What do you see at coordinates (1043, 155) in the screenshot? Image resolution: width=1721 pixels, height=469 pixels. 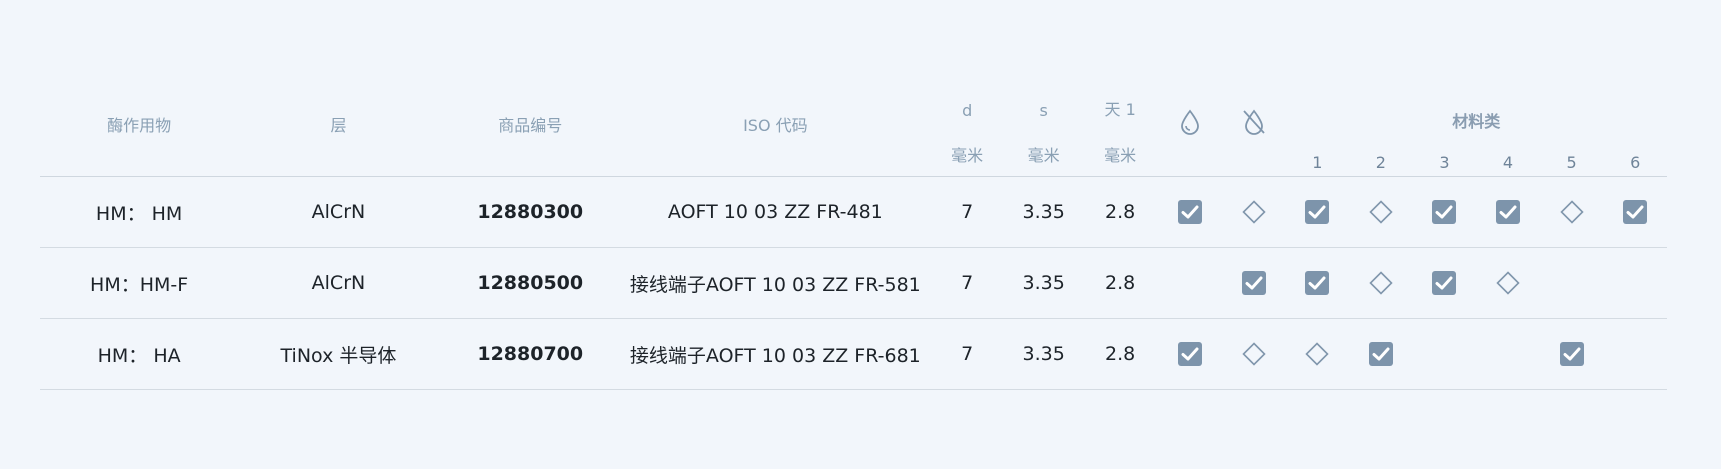 I see `header-s-unit: 毫米` at bounding box center [1043, 155].